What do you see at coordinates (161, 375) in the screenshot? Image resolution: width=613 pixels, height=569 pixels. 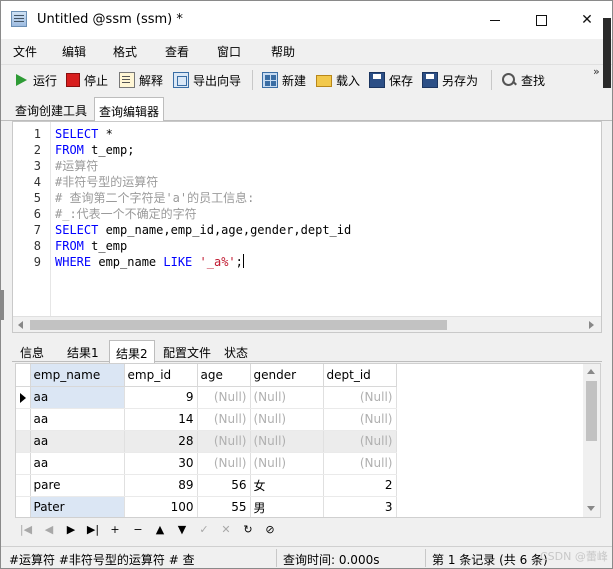 I see `column-header-emp-id: emp_id` at bounding box center [161, 375].